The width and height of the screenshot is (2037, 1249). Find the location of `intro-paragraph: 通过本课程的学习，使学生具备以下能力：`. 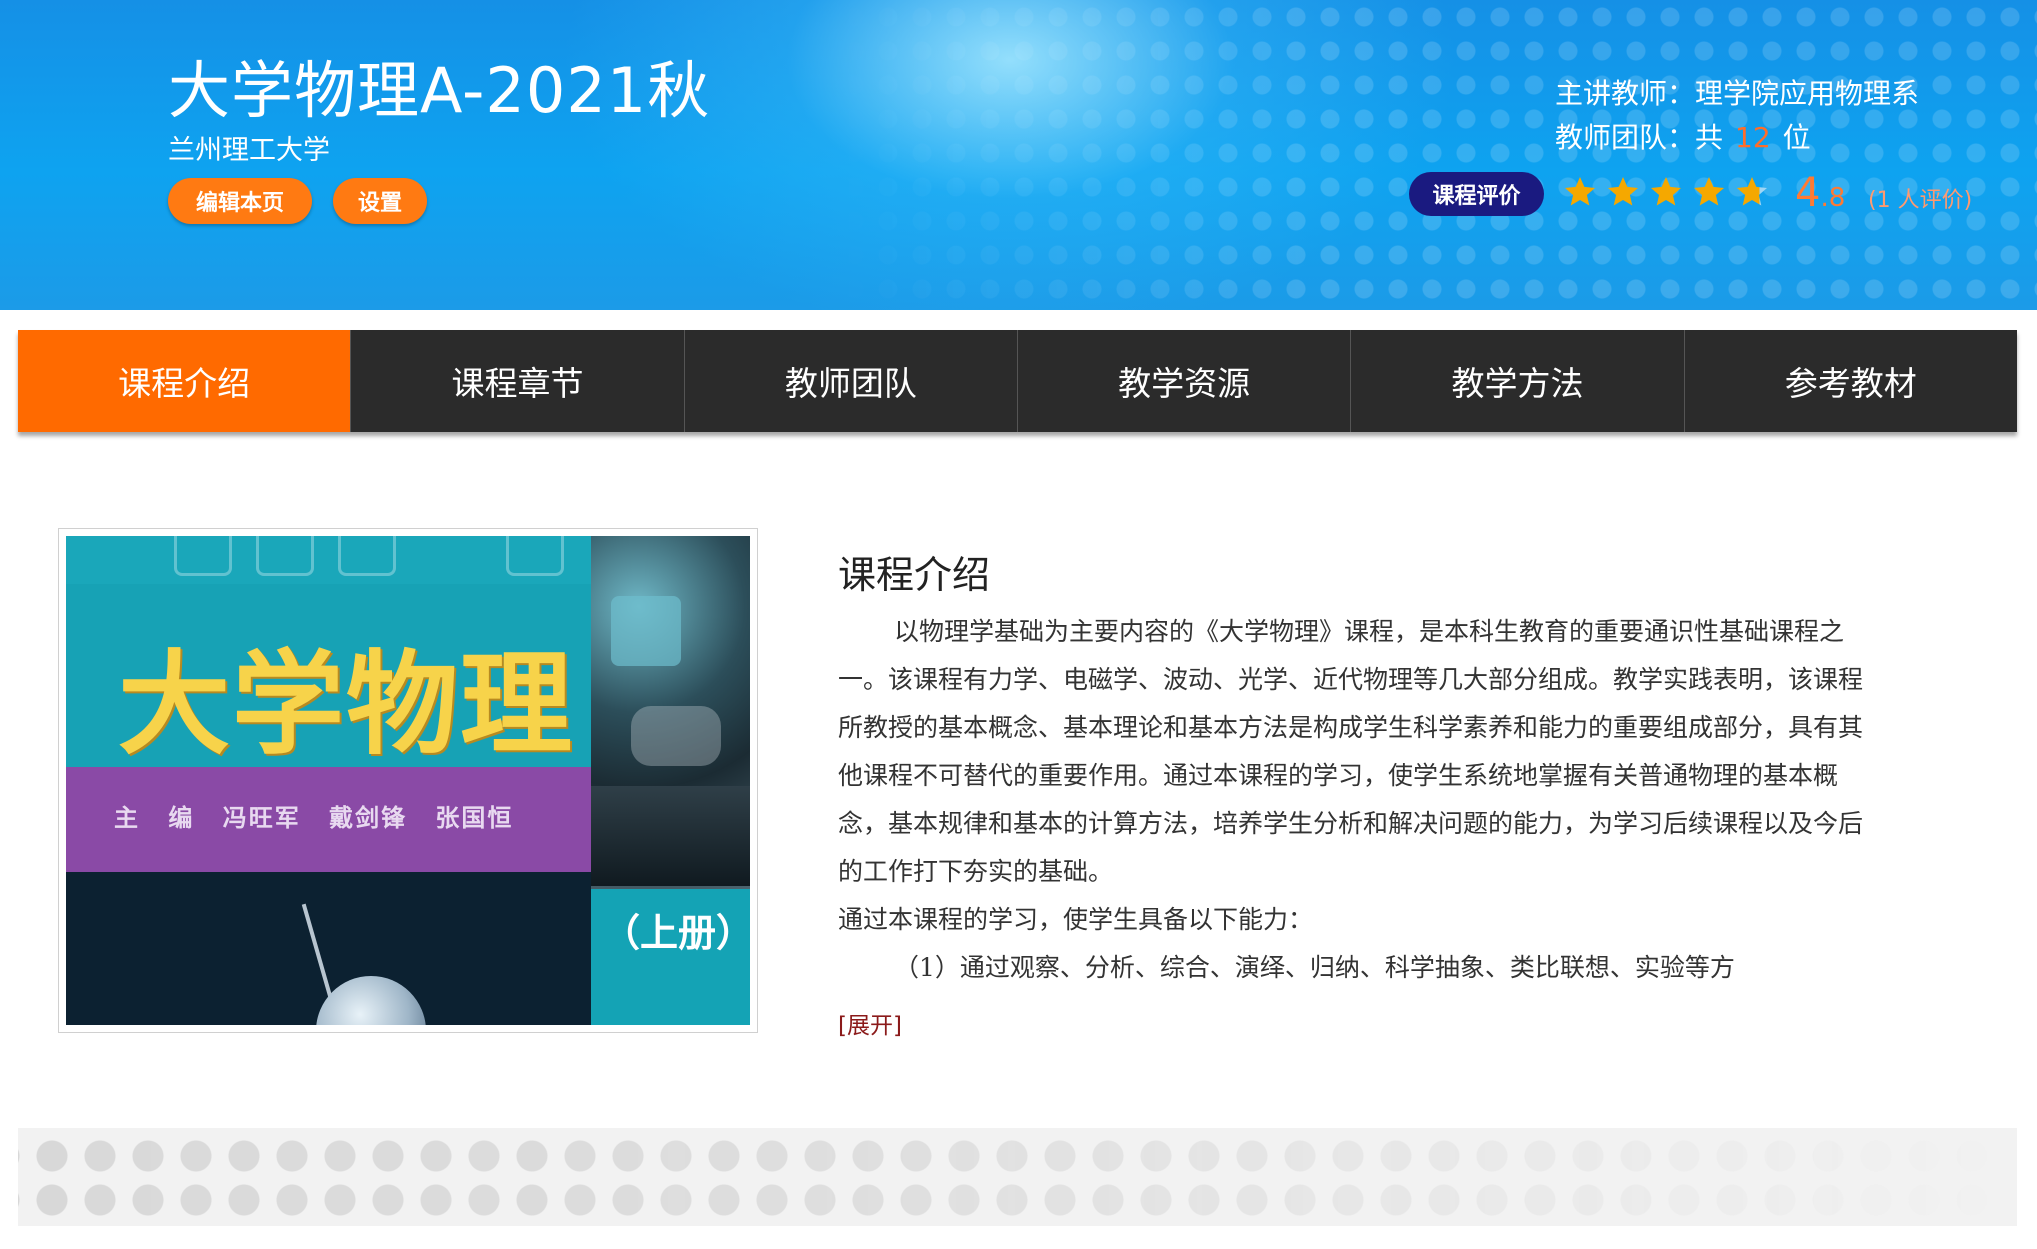

intro-paragraph: 通过本课程的学习，使学生具备以下能力： is located at coordinates (1076, 919).